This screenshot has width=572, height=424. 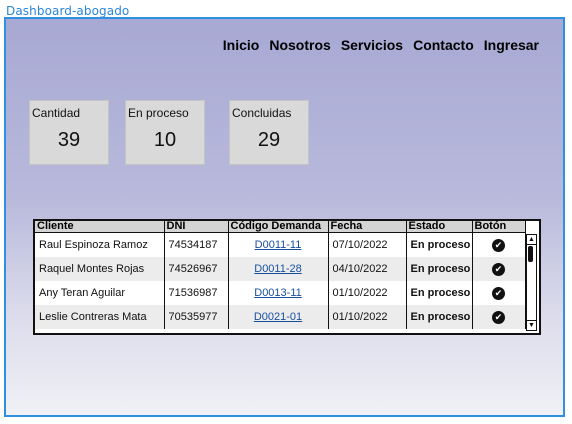 I want to click on nav-inicio: Inicio, so click(x=241, y=45).